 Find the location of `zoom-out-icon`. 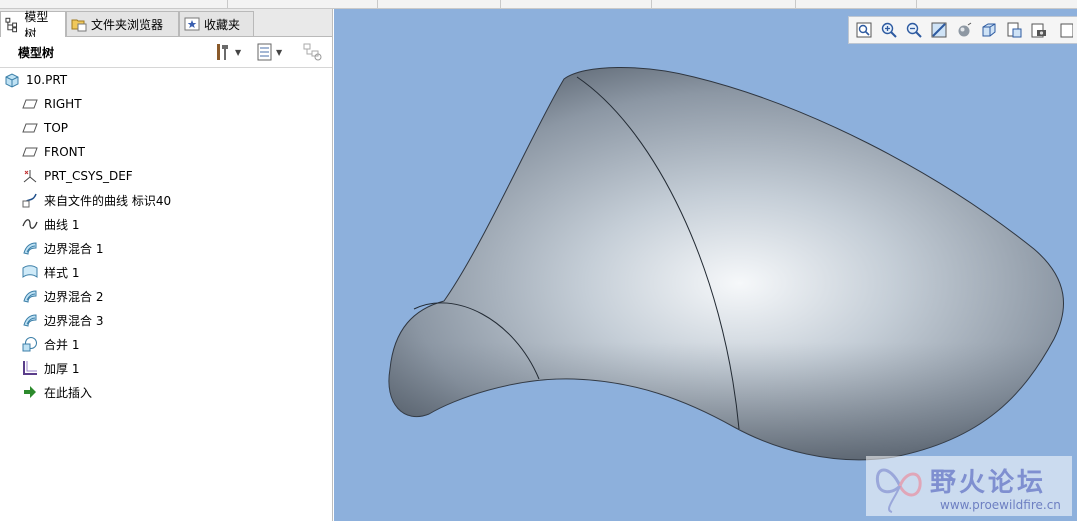

zoom-out-icon is located at coordinates (914, 30).